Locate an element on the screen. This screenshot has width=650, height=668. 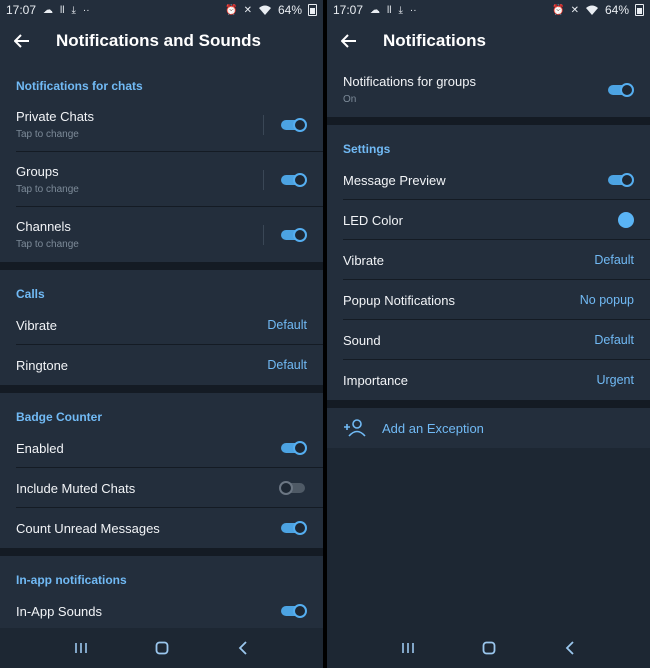
section-title: Settings is located at coordinates (367, 149).